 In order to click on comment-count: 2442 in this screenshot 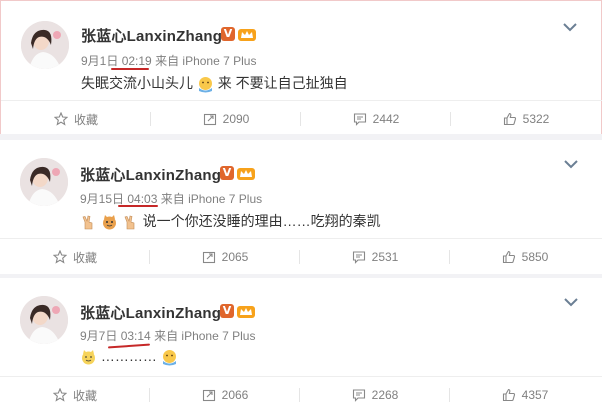, I will do `click(386, 119)`.